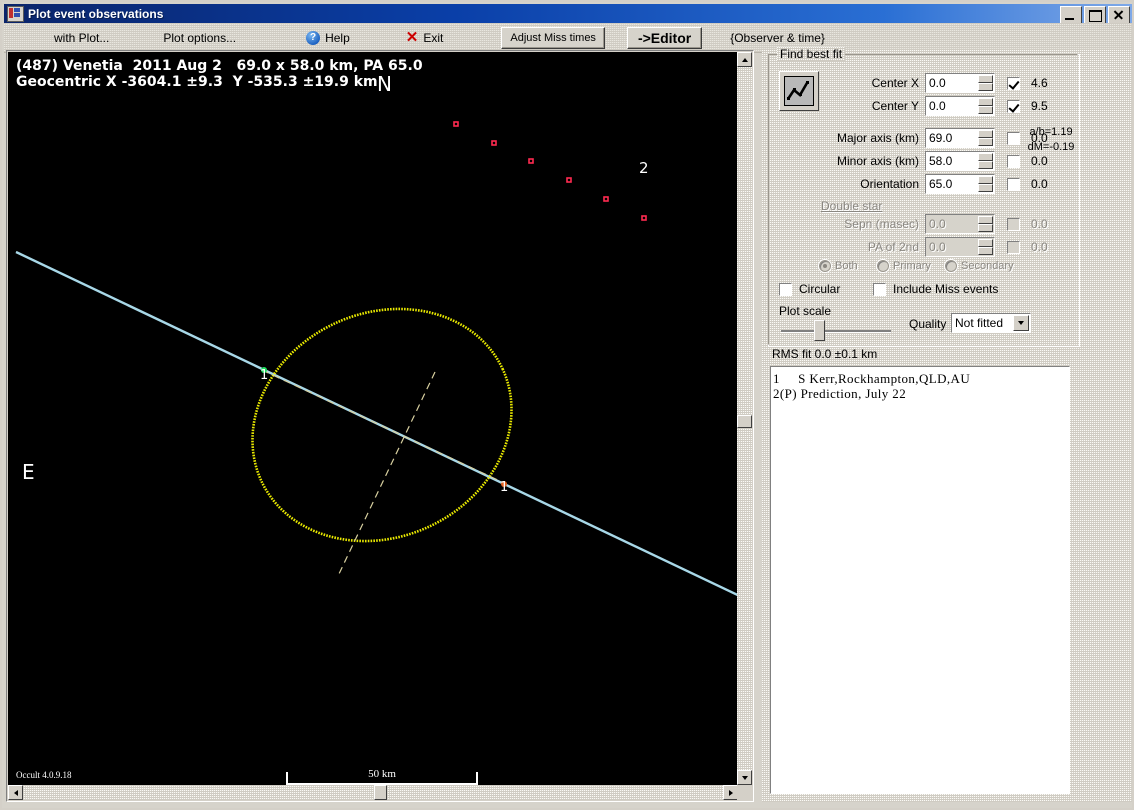 Image resolution: width=1134 pixels, height=810 pixels. I want to click on scroll-right-button, so click(730, 792).